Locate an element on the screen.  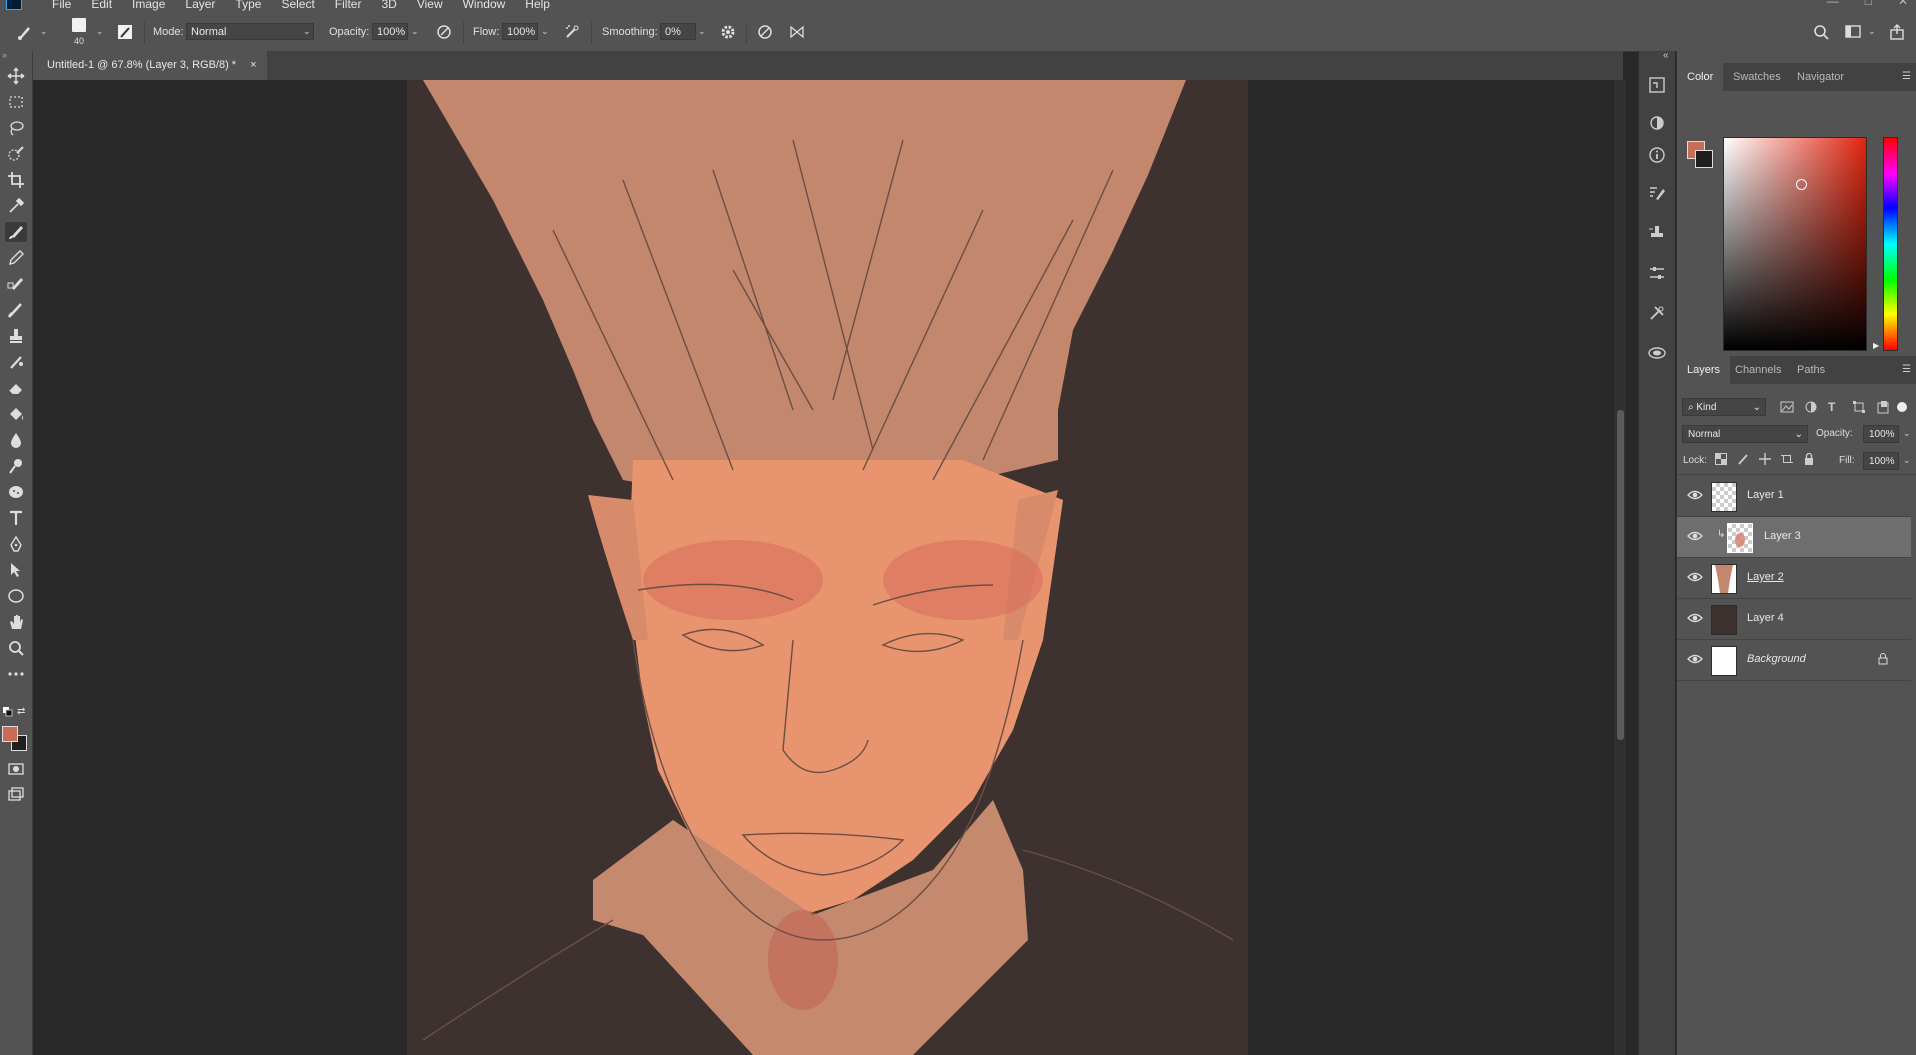
smoothing-field: 0% is located at coordinates (678, 31).